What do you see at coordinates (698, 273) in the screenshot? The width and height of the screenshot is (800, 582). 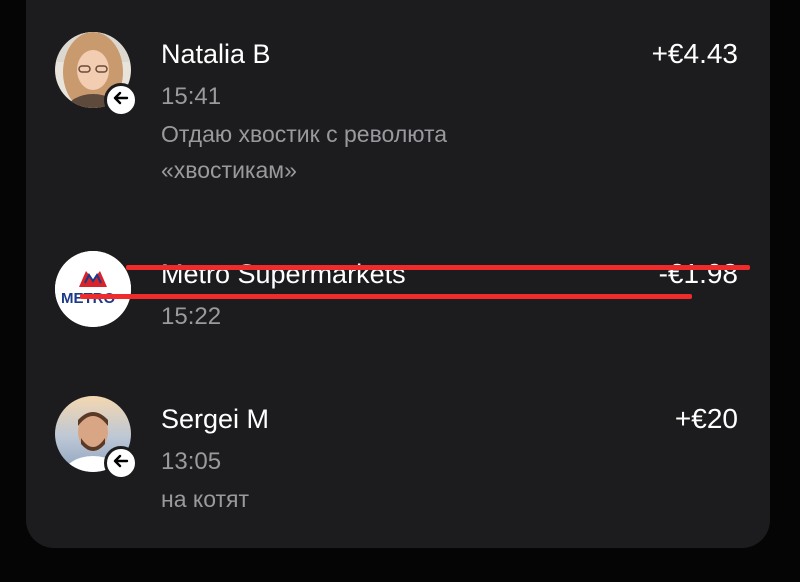 I see `transaction-amount: -€1.98` at bounding box center [698, 273].